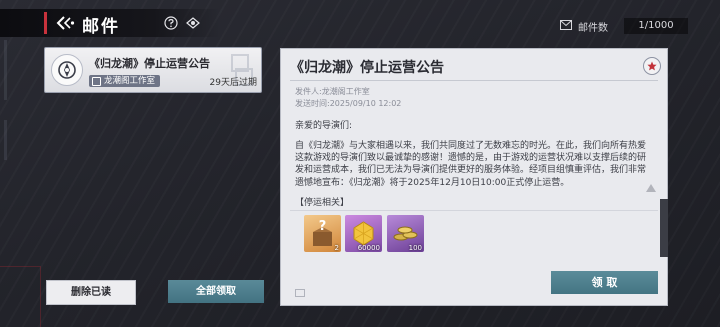  I want to click on section-tag: 【停运相关】, so click(322, 203).